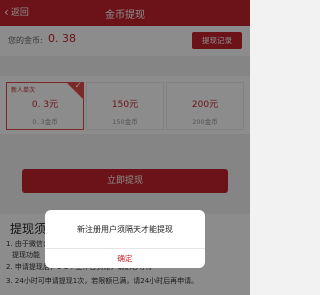 This screenshot has height=295, width=320. Describe the element at coordinates (125, 239) in the screenshot. I see `alert-dialog: 新注册用户须隔天才能提现 确定` at that location.